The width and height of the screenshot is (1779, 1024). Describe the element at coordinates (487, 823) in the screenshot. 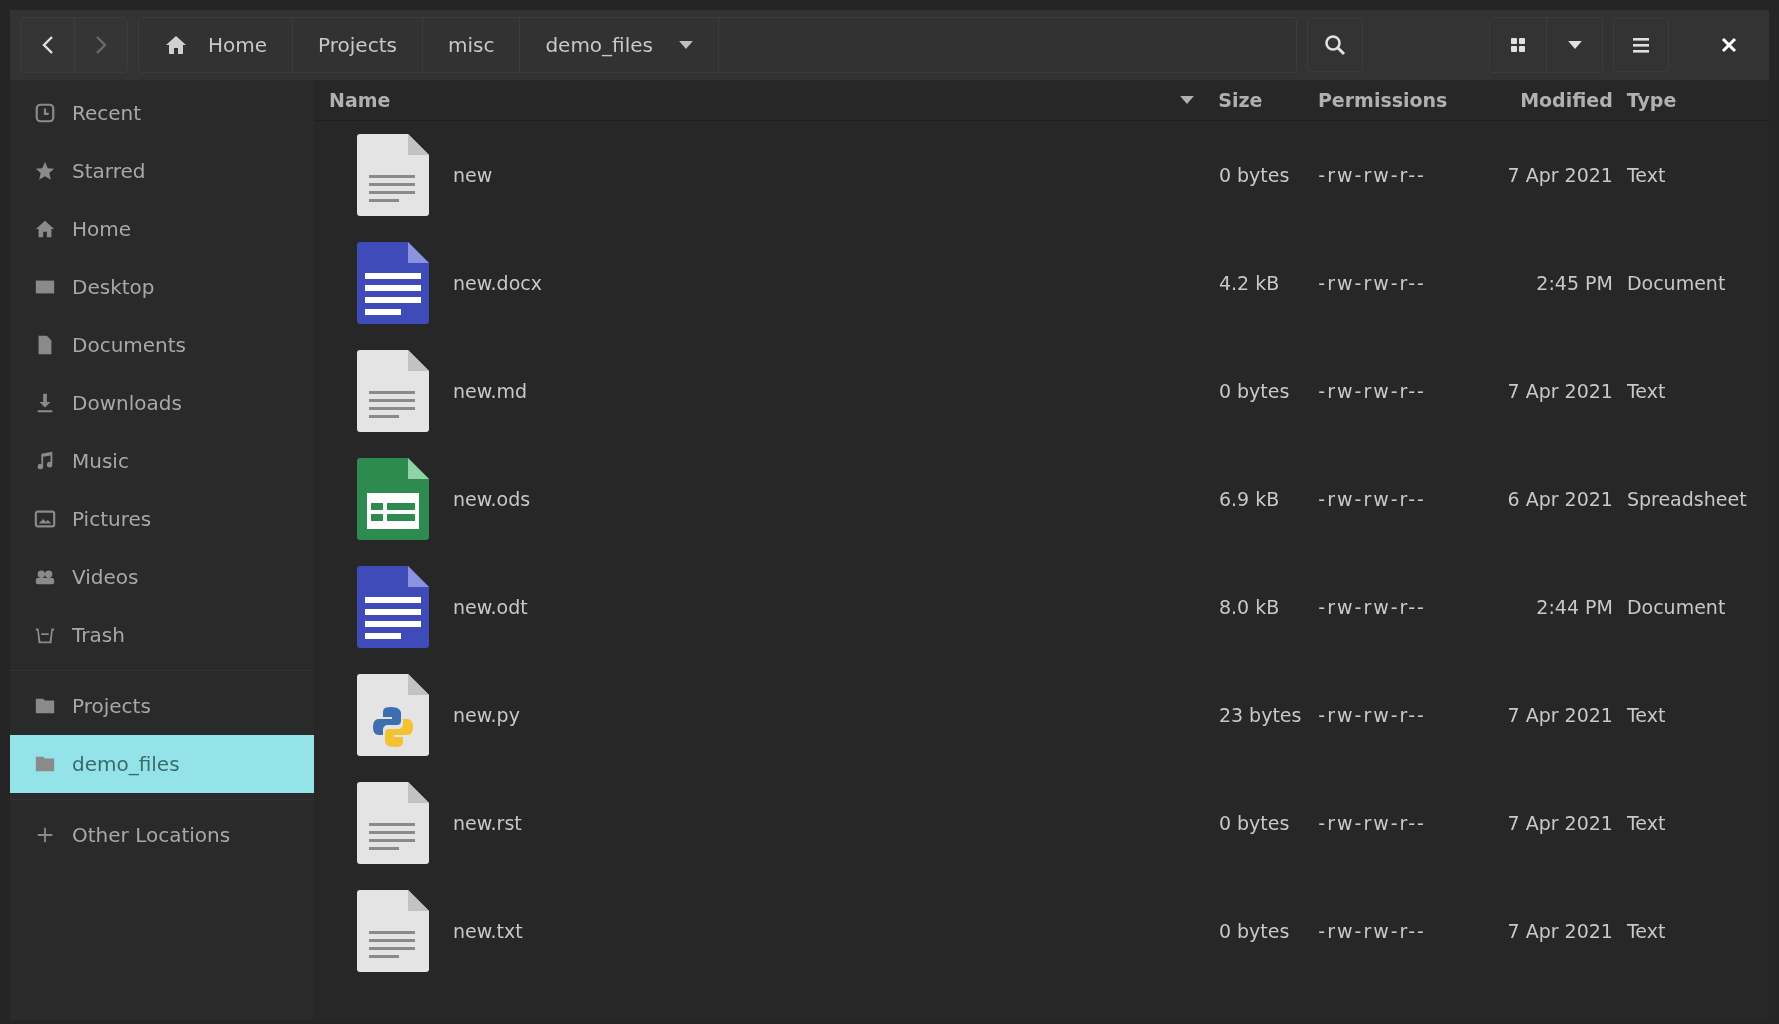

I see `file-name: new.rst` at that location.